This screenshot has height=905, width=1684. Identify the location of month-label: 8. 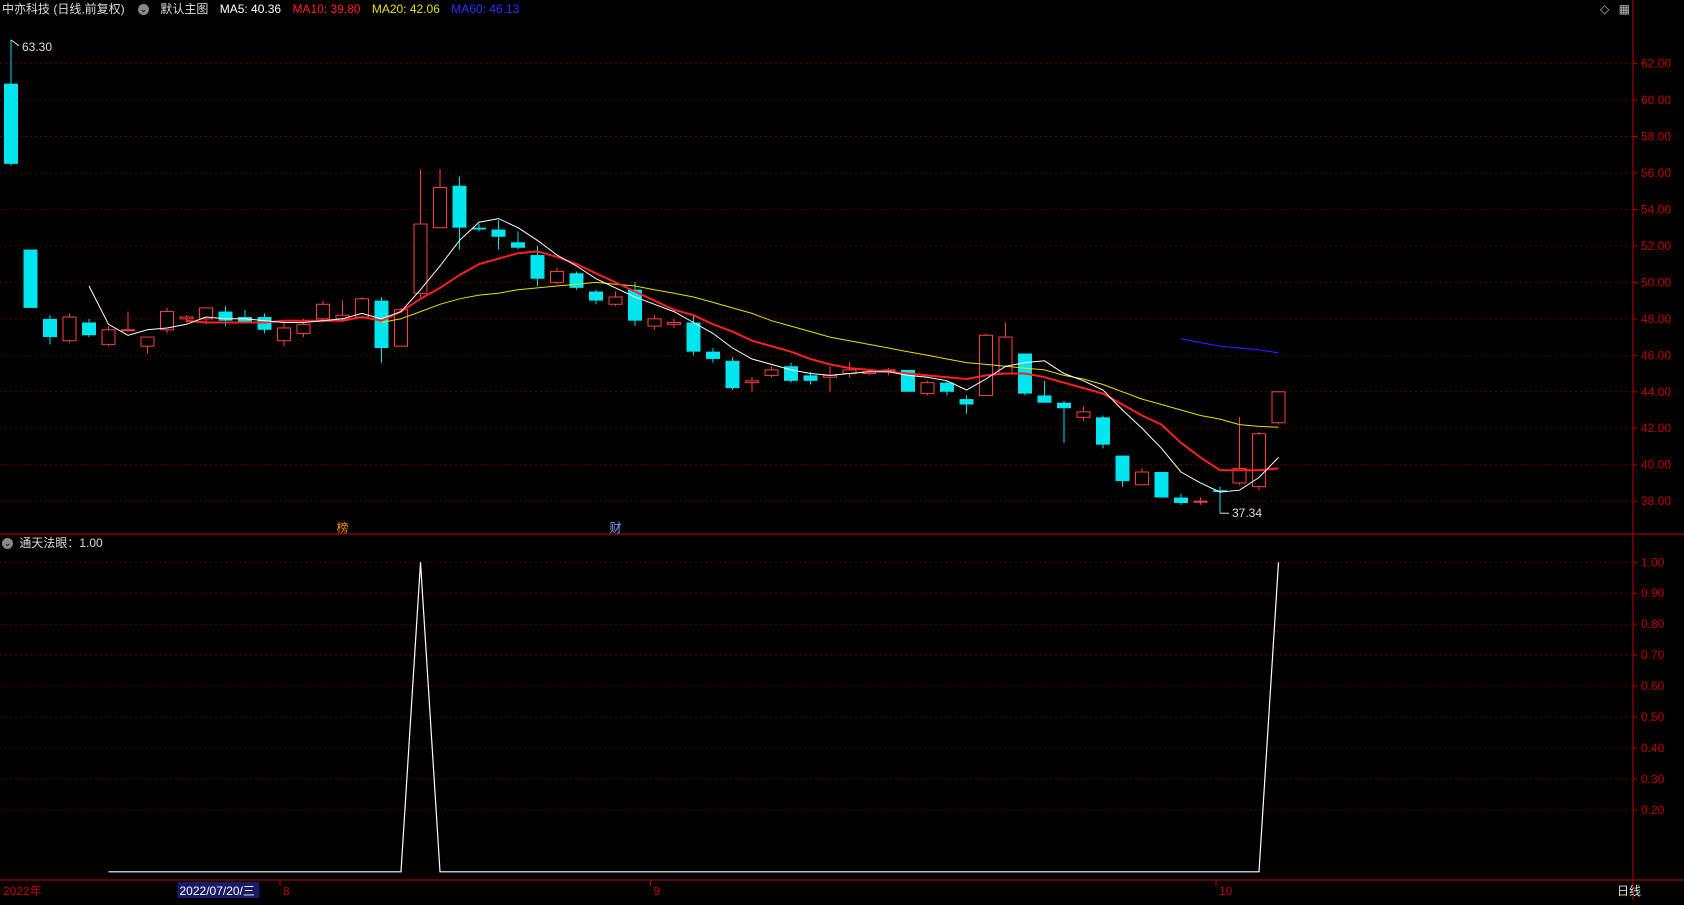
(286, 891).